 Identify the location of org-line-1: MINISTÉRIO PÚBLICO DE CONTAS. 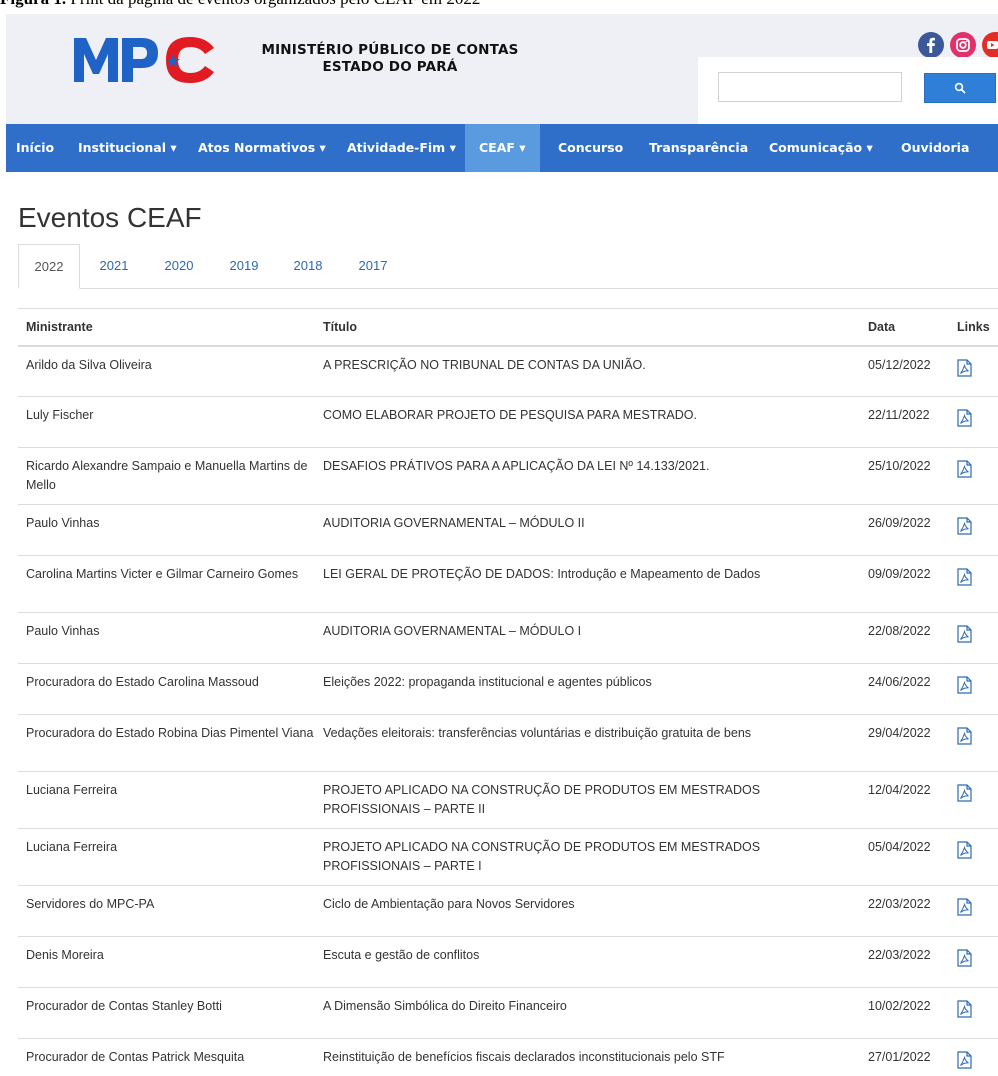
(390, 50).